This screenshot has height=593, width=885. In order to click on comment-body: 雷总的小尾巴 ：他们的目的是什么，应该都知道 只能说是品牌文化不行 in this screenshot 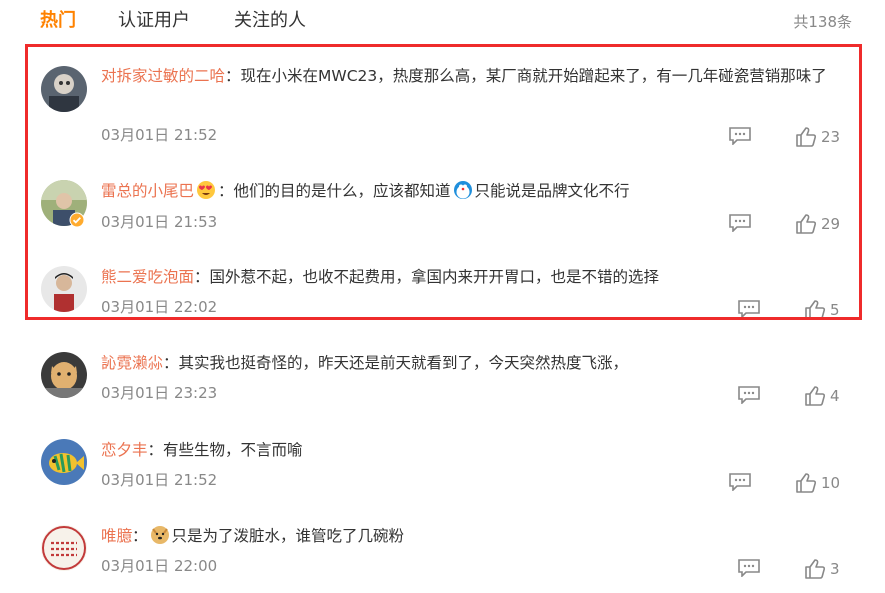, I will do `click(365, 190)`.